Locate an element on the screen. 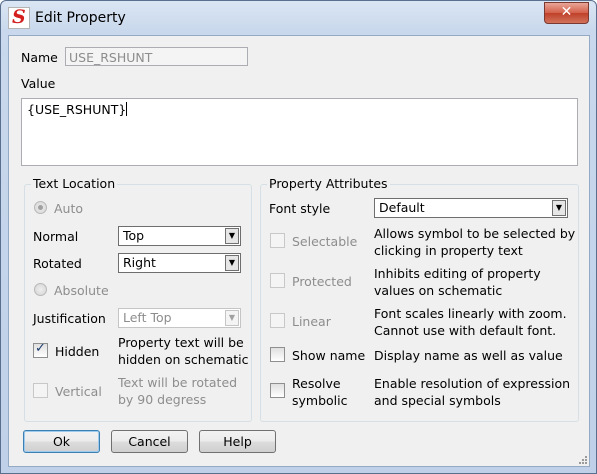 The height and width of the screenshot is (474, 597). font-style-select: Default ▼ is located at coordinates (471, 208).